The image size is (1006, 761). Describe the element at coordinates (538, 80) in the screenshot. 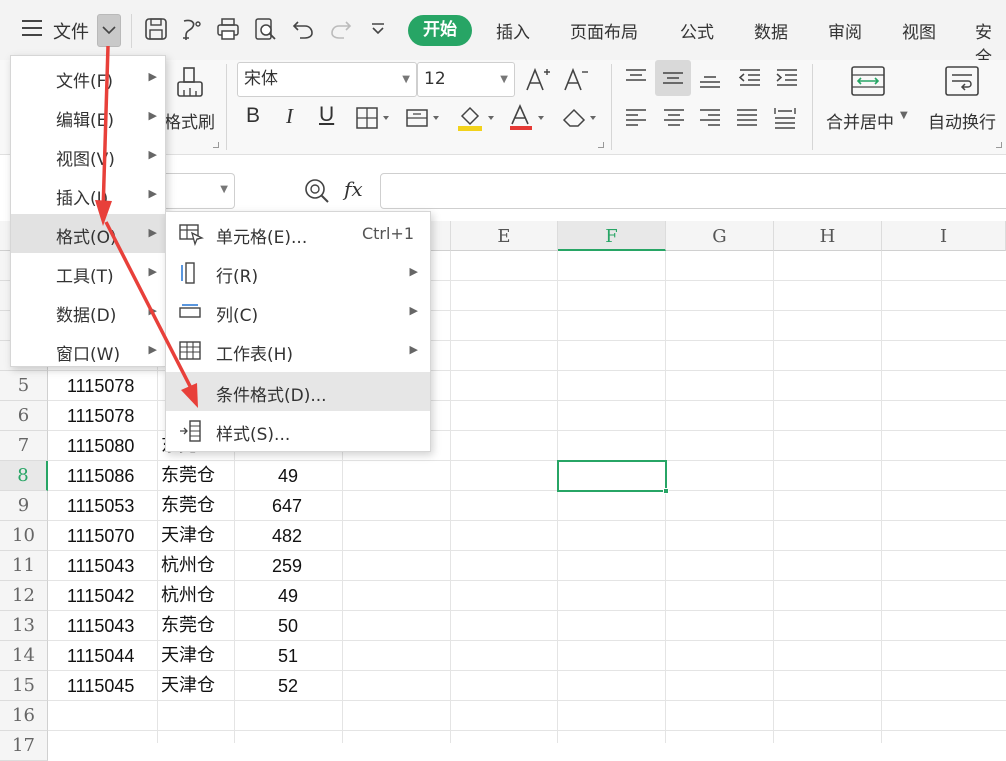

I see `increase-font-size-icon` at that location.